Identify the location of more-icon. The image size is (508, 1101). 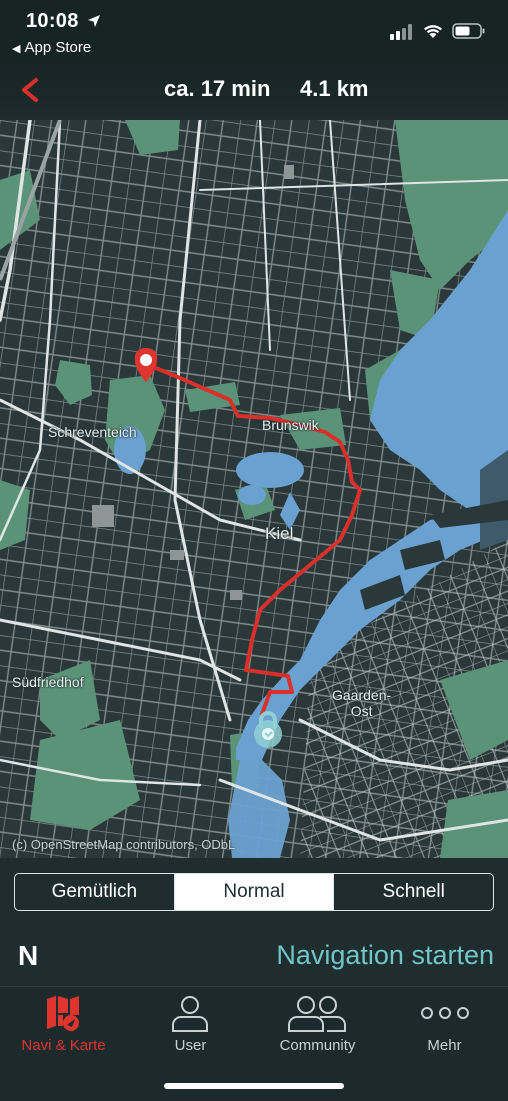
(445, 1013).